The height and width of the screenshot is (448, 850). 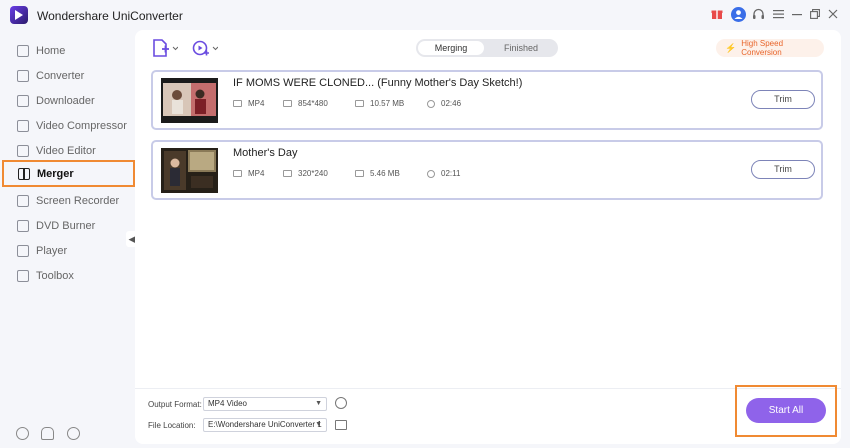 I want to click on gift-icon, so click(x=717, y=14).